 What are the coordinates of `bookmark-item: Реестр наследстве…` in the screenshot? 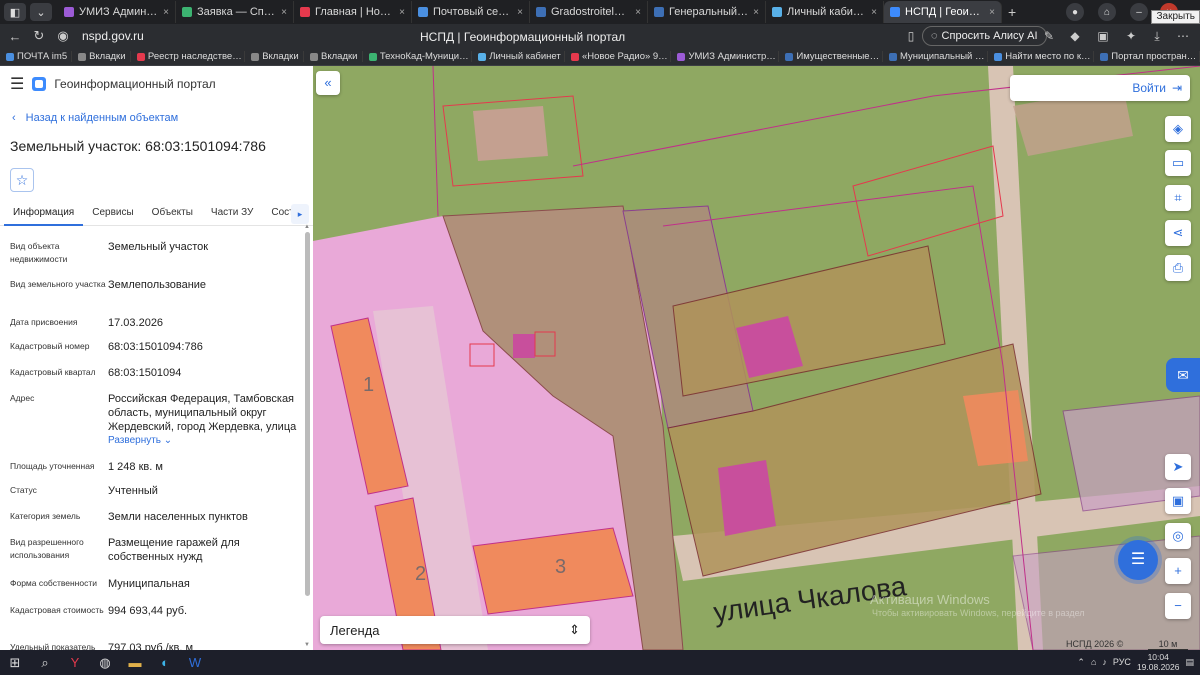 It's located at (188, 56).